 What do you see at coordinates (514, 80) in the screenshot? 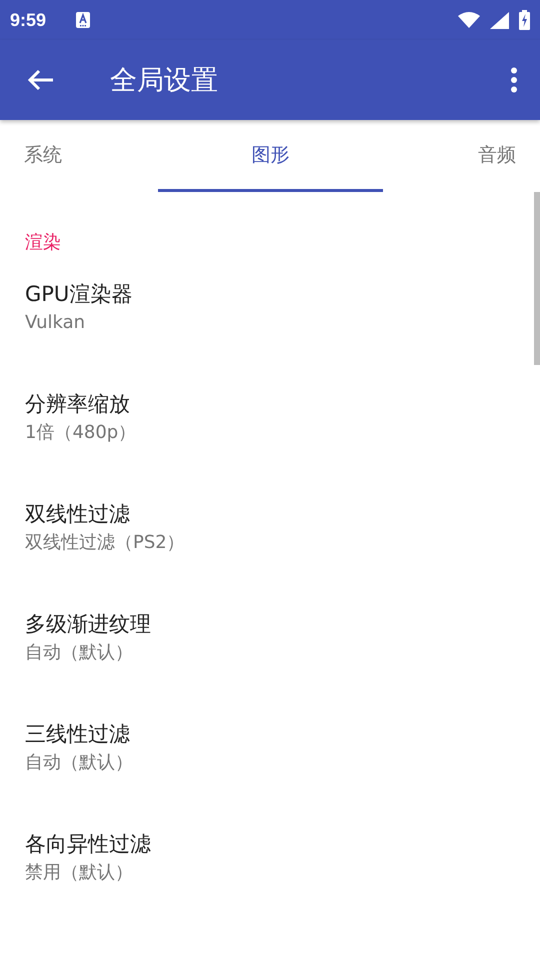
I see `more-vertical-icon` at bounding box center [514, 80].